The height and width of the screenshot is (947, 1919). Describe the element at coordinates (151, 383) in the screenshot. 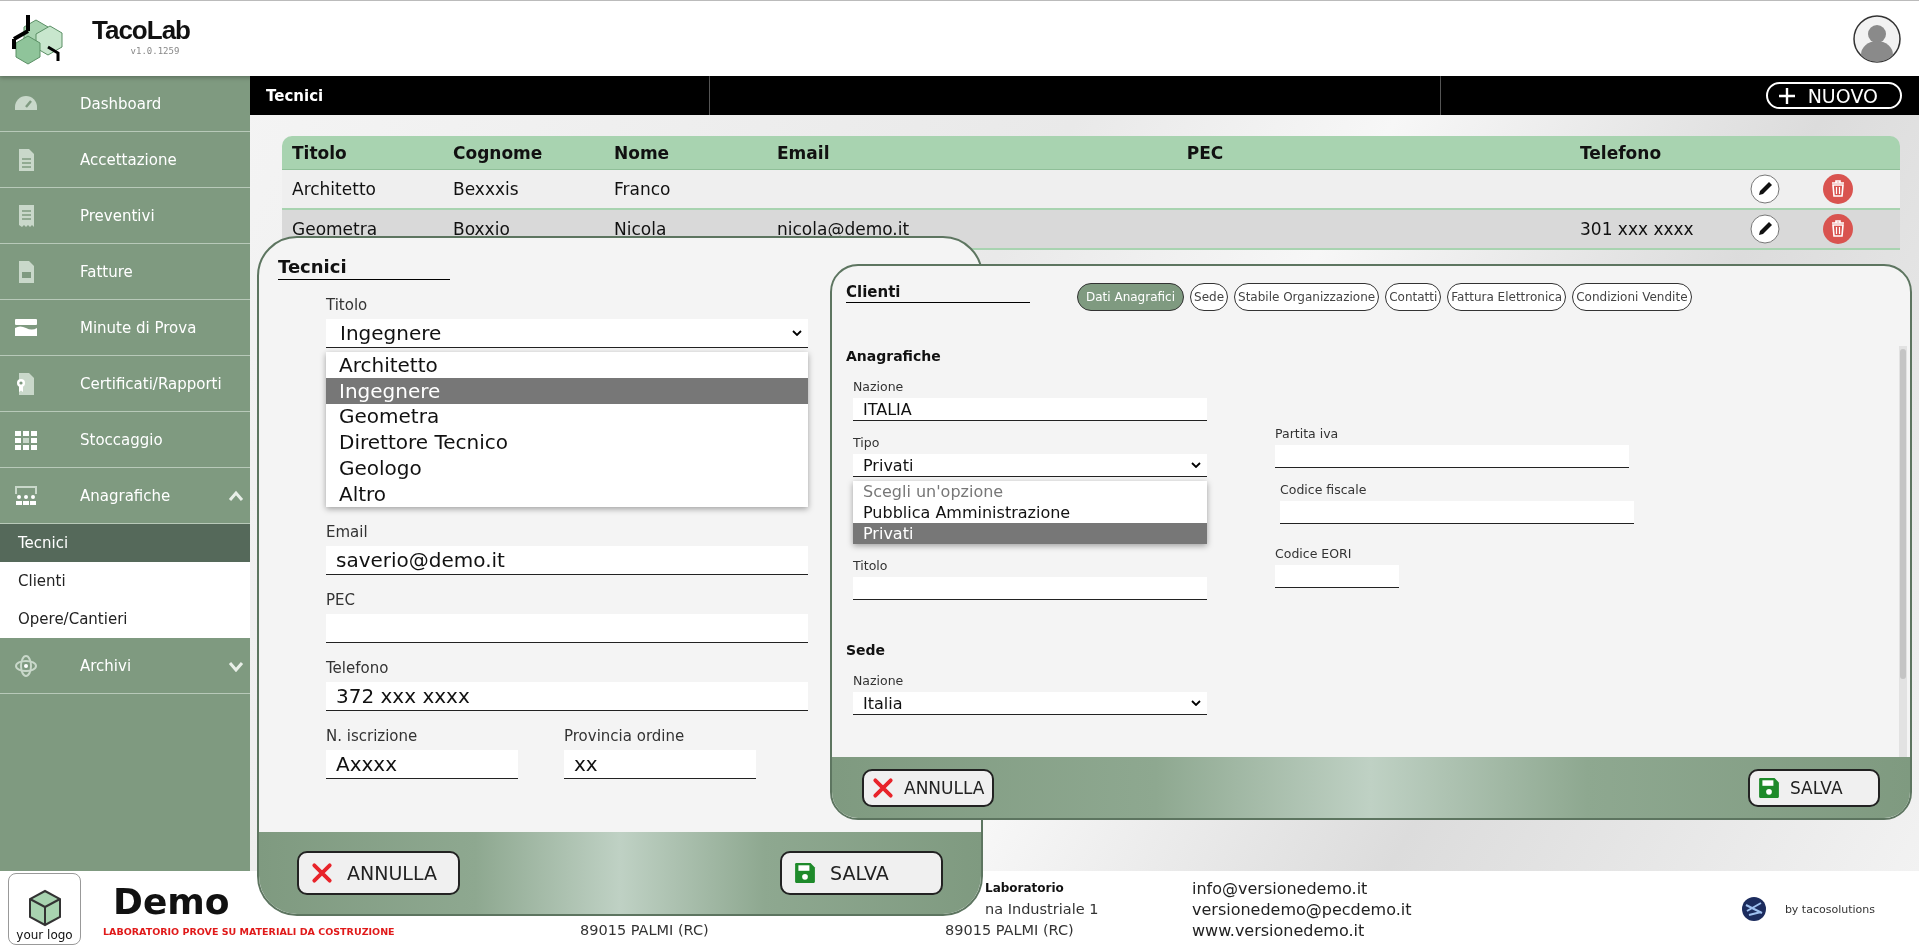

I see `sidebar-label: Certificati/Rapporti` at that location.